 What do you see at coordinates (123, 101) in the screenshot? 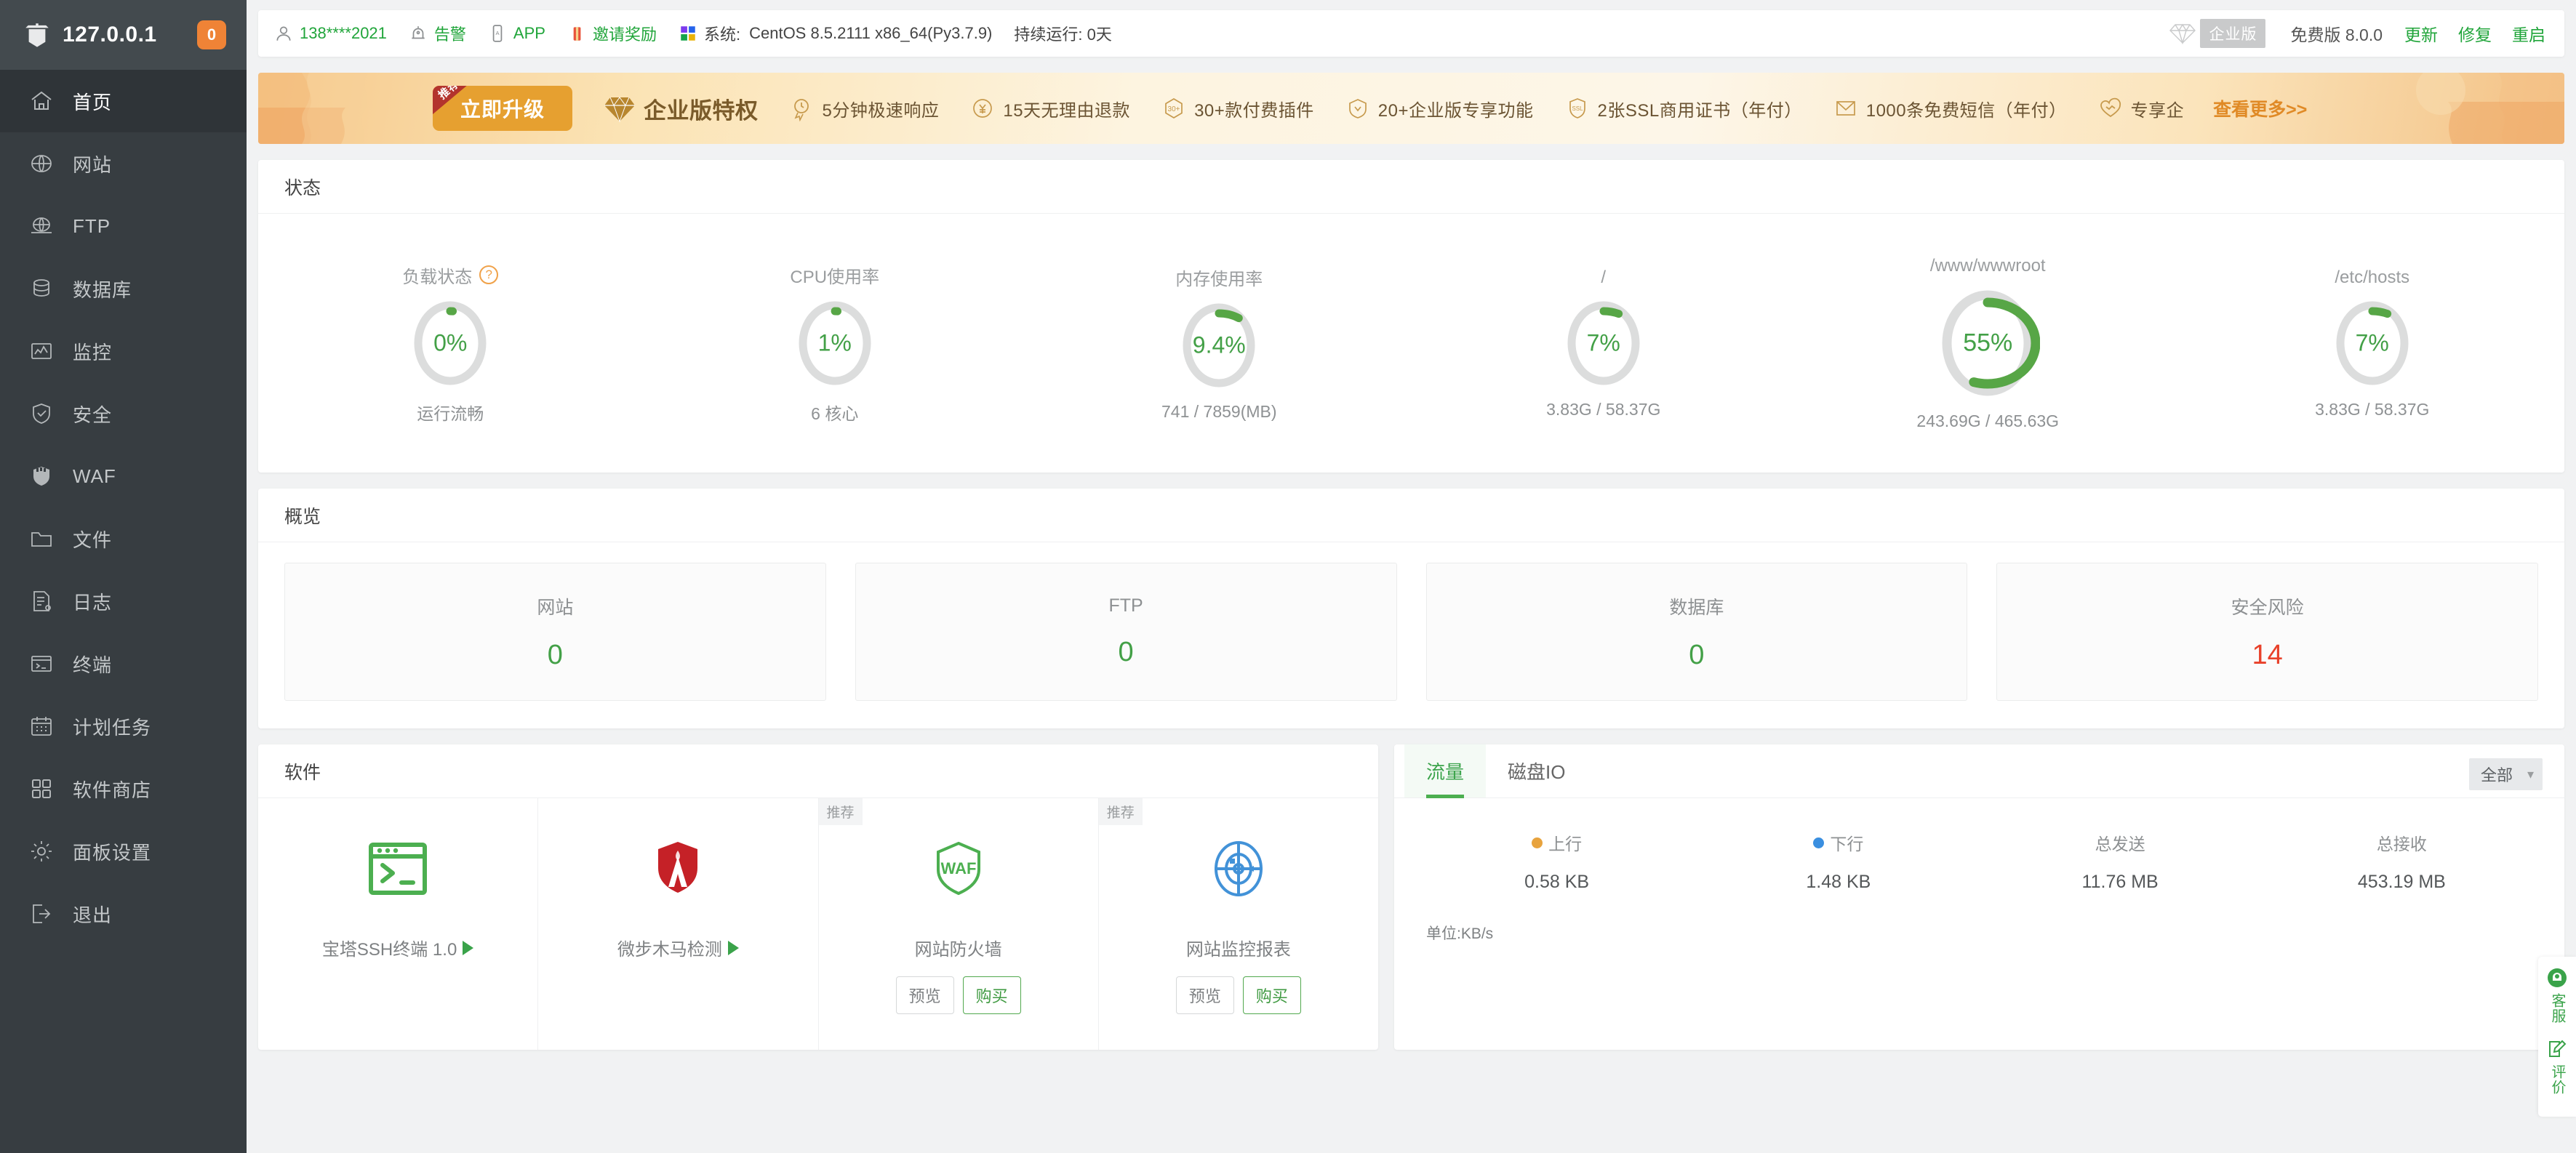
I see `sidebar-item-n0: 首页` at bounding box center [123, 101].